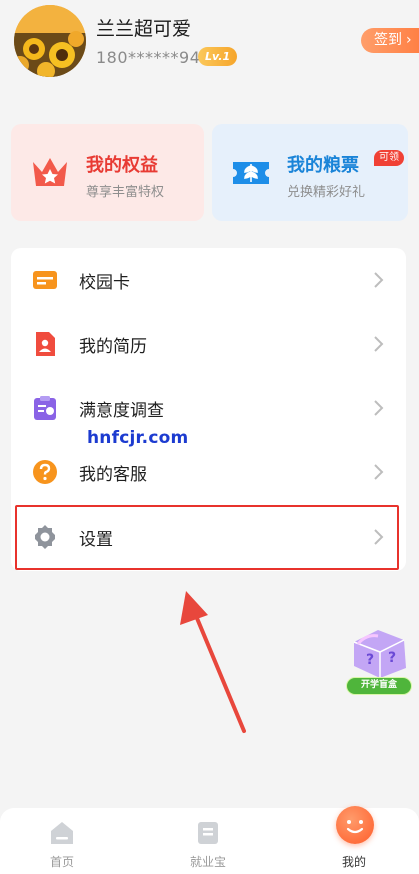 This screenshot has width=419, height=874. Describe the element at coordinates (125, 192) in the screenshot. I see `my-rights-subtitle: 尊享丰富特权` at that location.